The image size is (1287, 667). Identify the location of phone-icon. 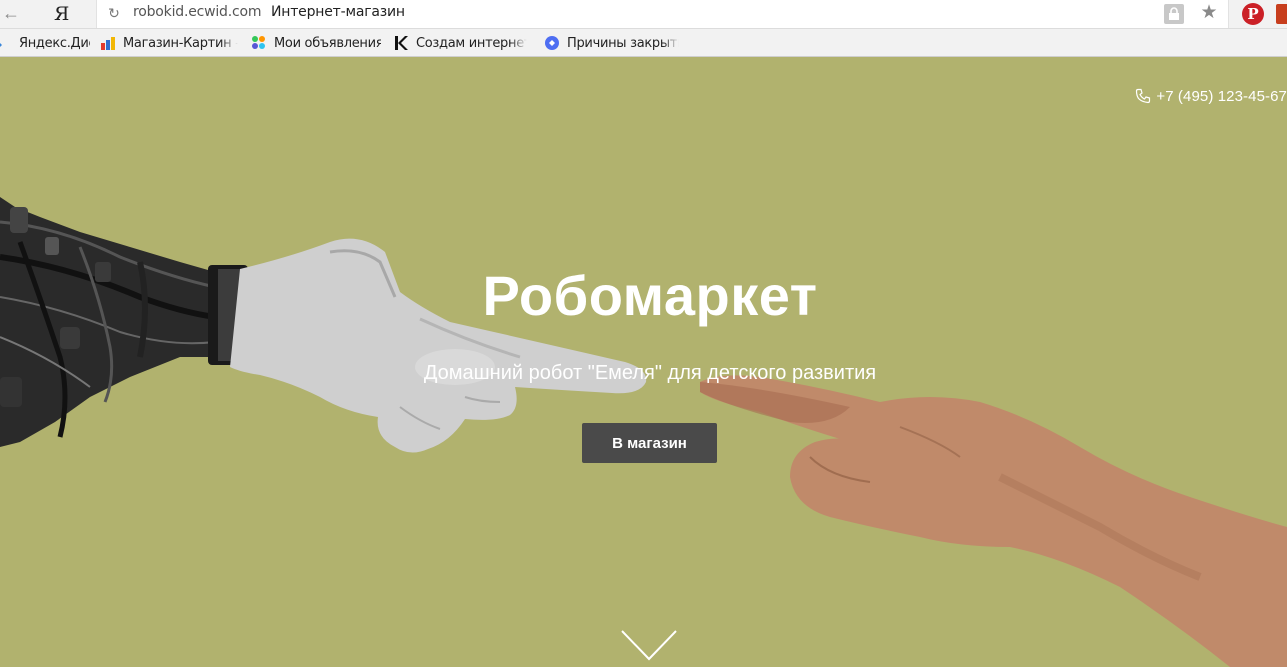
(1143, 96).